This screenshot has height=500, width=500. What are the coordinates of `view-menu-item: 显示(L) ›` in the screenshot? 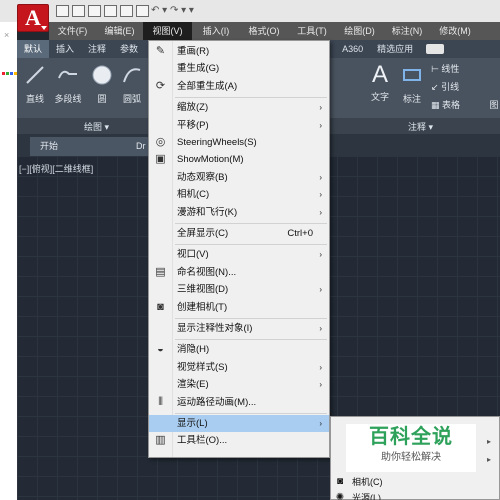 It's located at (239, 423).